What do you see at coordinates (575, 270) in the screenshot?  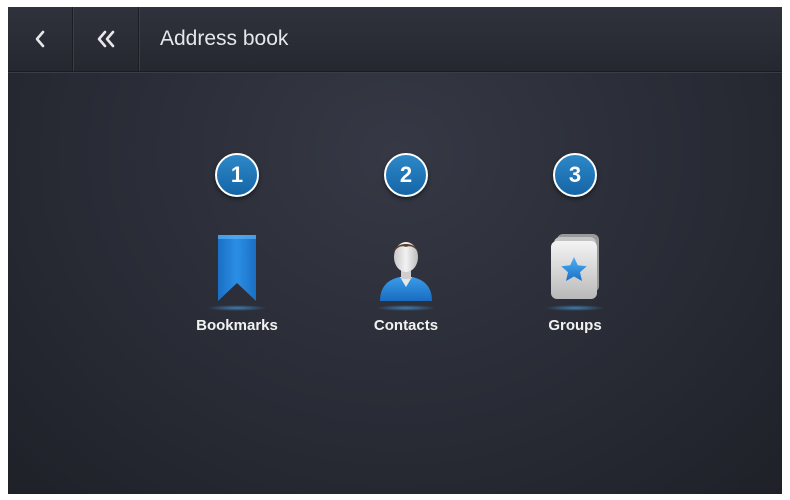 I see `star-stack-icon` at bounding box center [575, 270].